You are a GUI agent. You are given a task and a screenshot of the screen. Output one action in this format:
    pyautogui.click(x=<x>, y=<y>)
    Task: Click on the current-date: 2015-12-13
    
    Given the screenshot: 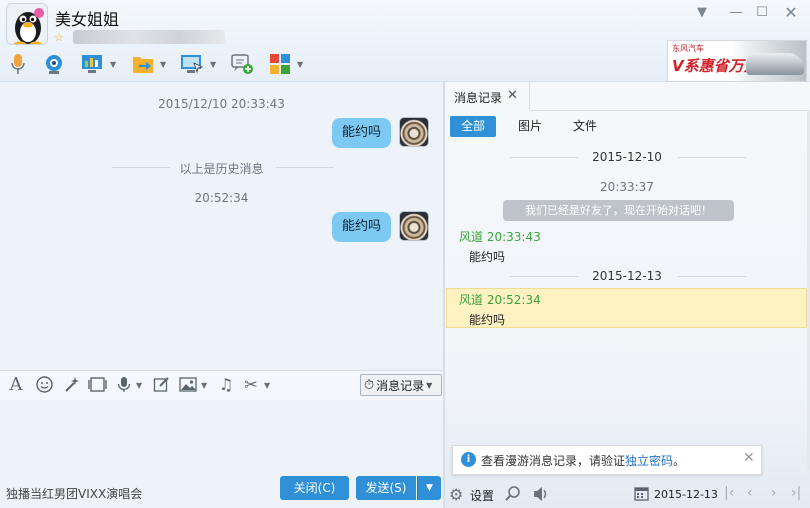 What is the action you would take?
    pyautogui.click(x=686, y=494)
    